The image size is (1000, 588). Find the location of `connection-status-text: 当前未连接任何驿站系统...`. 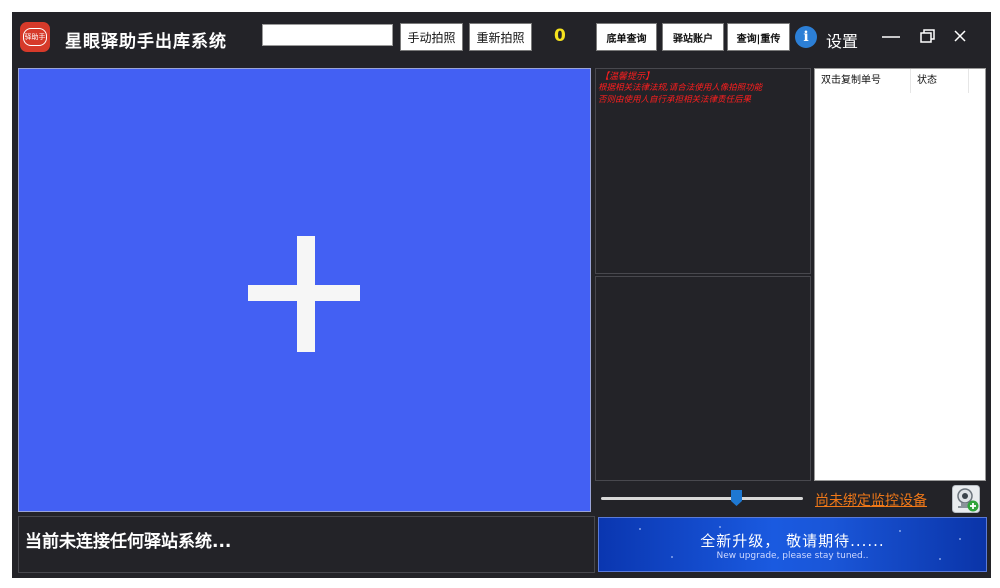

connection-status-text: 当前未连接任何驿站系统... is located at coordinates (128, 542).